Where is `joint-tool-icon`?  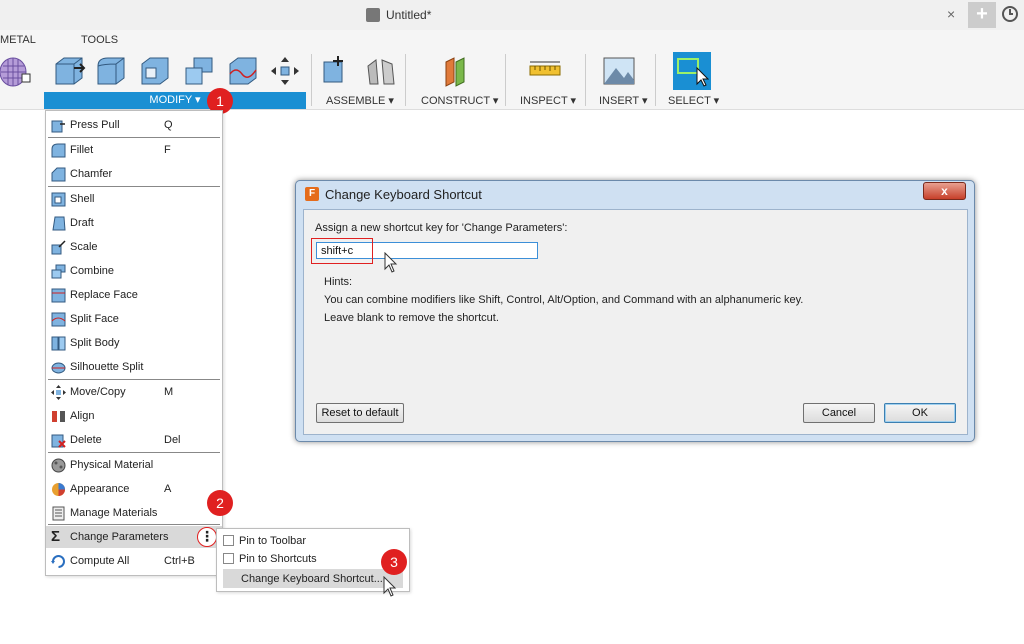 joint-tool-icon is located at coordinates (381, 71).